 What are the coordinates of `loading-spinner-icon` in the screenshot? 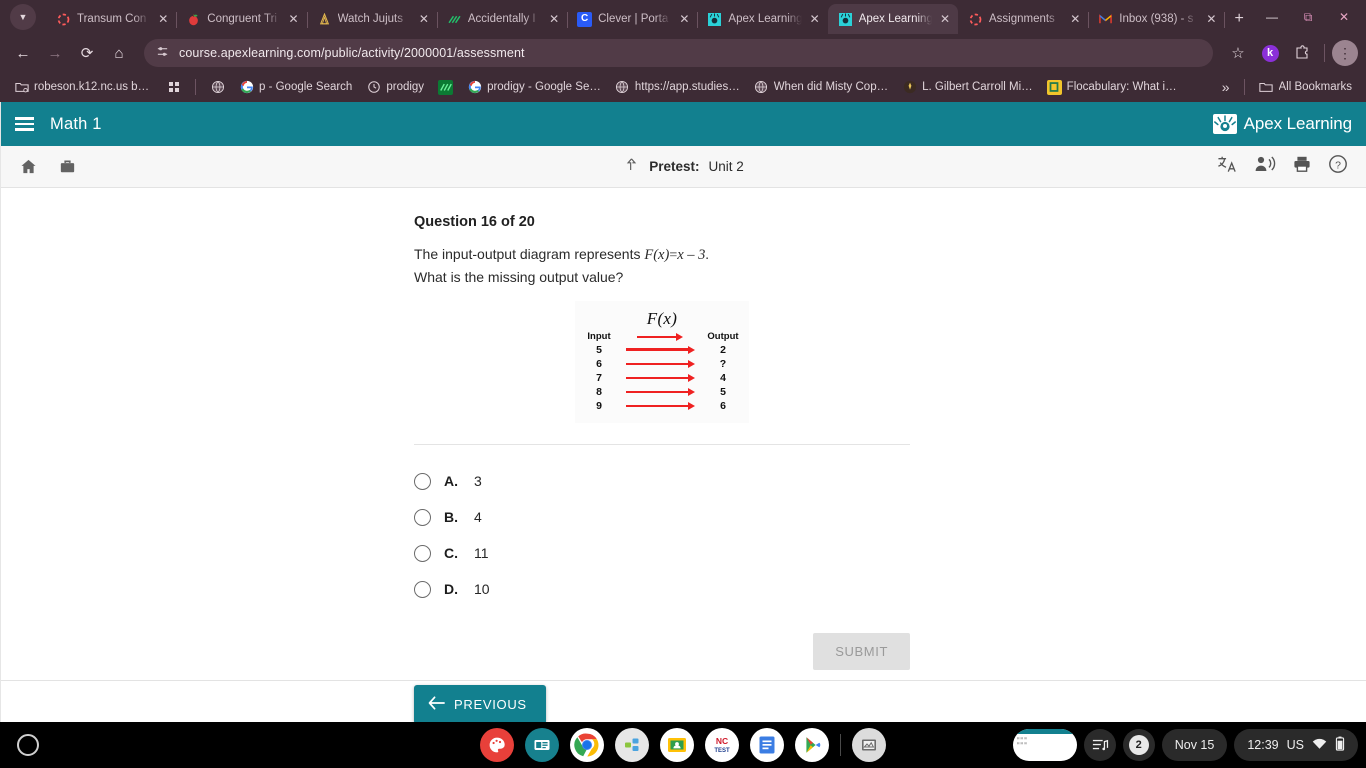 It's located at (63, 19).